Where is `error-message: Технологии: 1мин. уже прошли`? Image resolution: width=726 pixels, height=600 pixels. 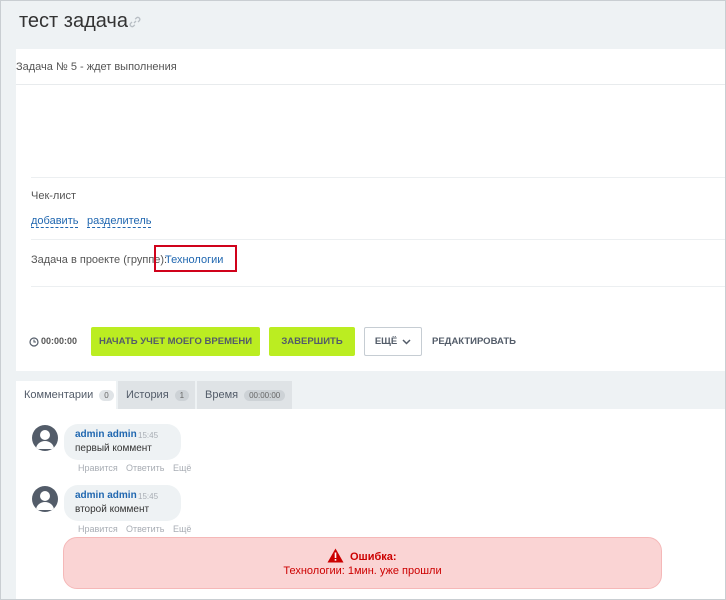 error-message: Технологии: 1мин. уже прошли is located at coordinates (362, 571).